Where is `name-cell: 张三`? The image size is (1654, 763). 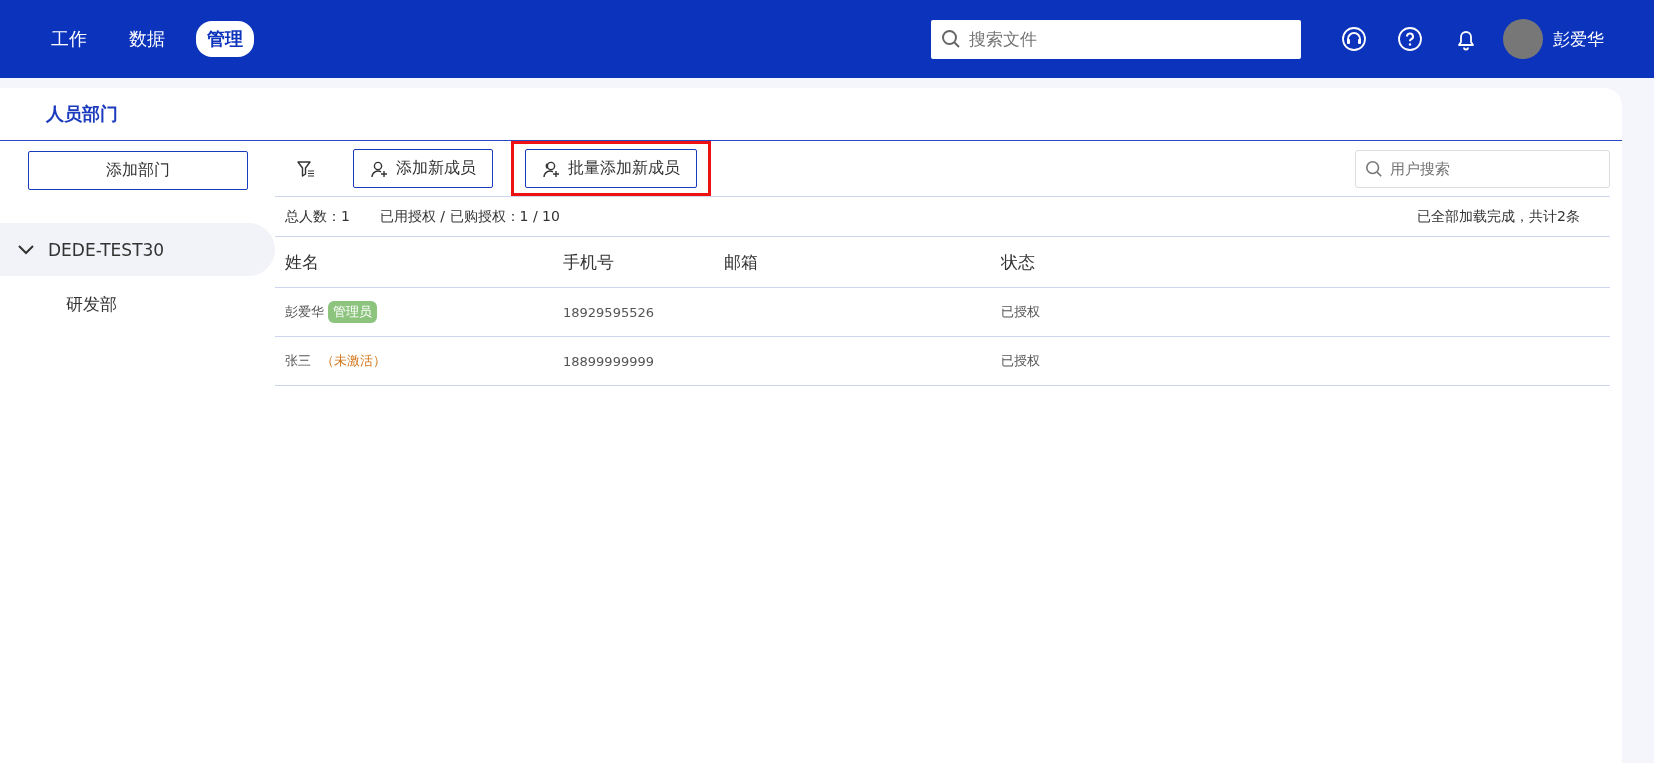 name-cell: 张三 is located at coordinates (298, 361).